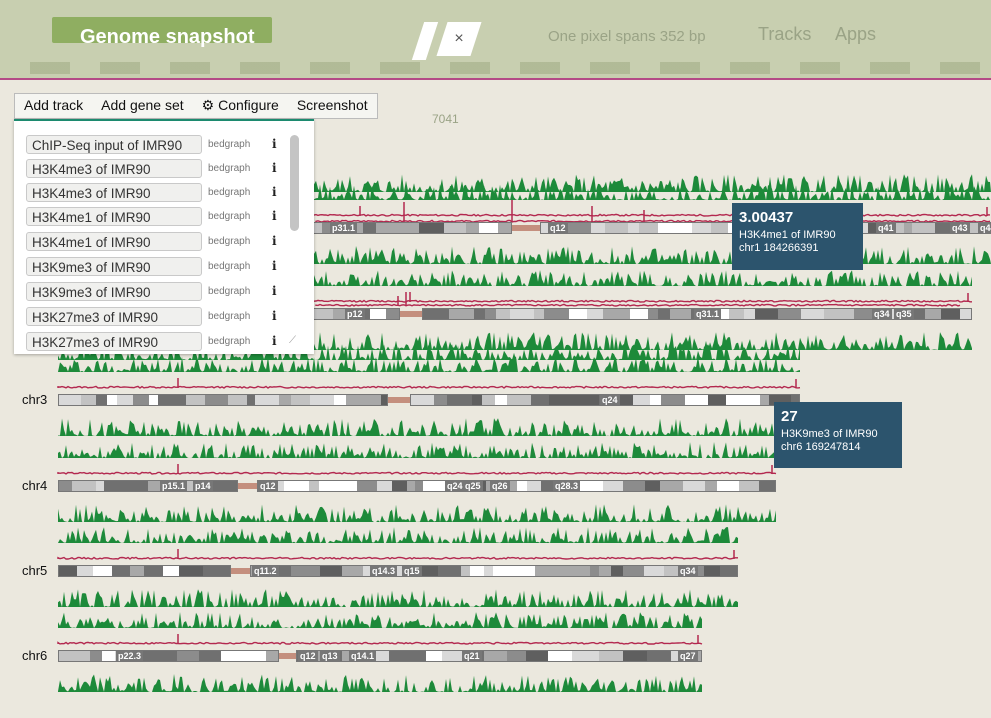 This screenshot has height=718, width=991. What do you see at coordinates (240, 106) in the screenshot?
I see `configure-button: ⚙ Configure` at bounding box center [240, 106].